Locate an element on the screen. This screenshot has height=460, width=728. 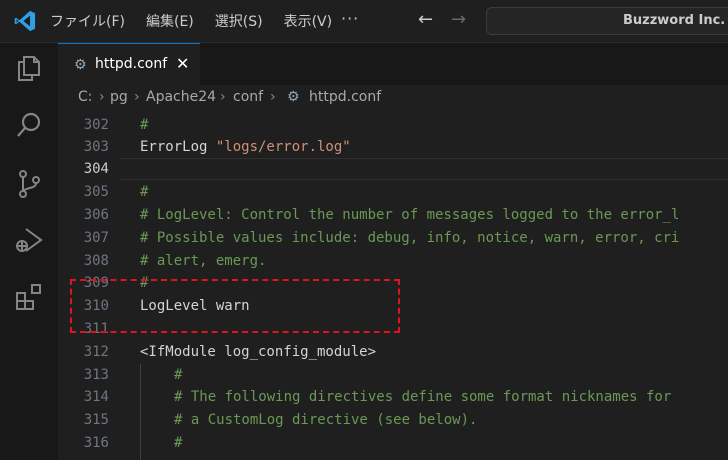
explorer-files-icon is located at coordinates (29, 68).